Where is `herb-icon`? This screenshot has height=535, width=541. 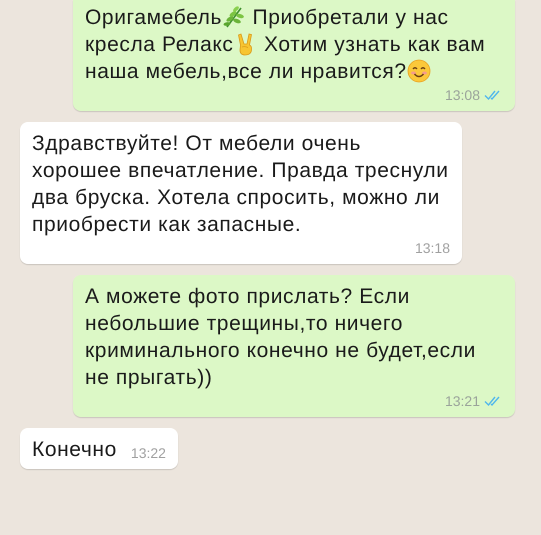 herb-icon is located at coordinates (234, 17).